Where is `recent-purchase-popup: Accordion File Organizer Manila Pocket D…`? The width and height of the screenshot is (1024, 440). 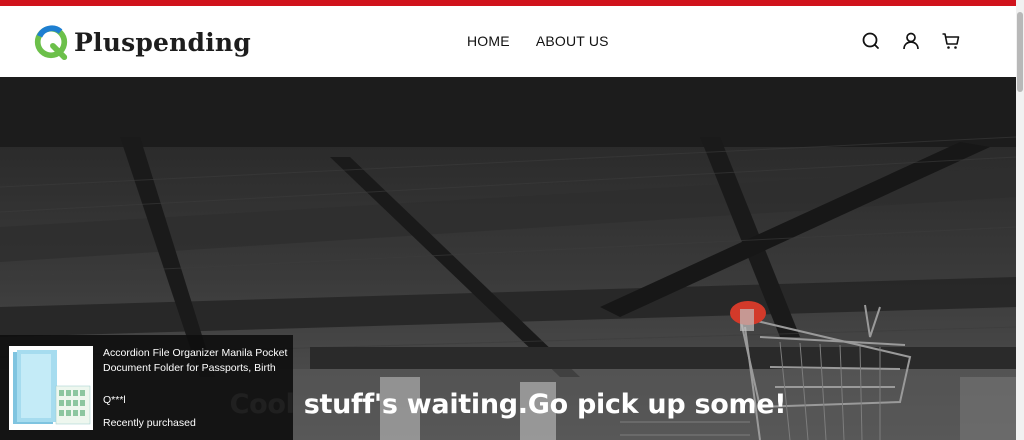
recent-purchase-popup: Accordion File Organizer Manila Pocket D… is located at coordinates (146, 387).